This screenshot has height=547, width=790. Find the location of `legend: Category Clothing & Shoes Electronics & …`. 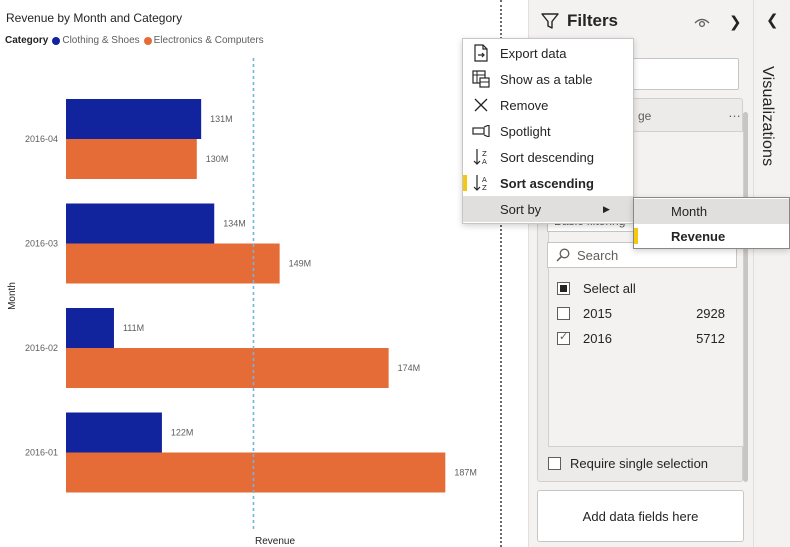

legend: Category Clothing & Shoes Electronics & … is located at coordinates (136, 40).